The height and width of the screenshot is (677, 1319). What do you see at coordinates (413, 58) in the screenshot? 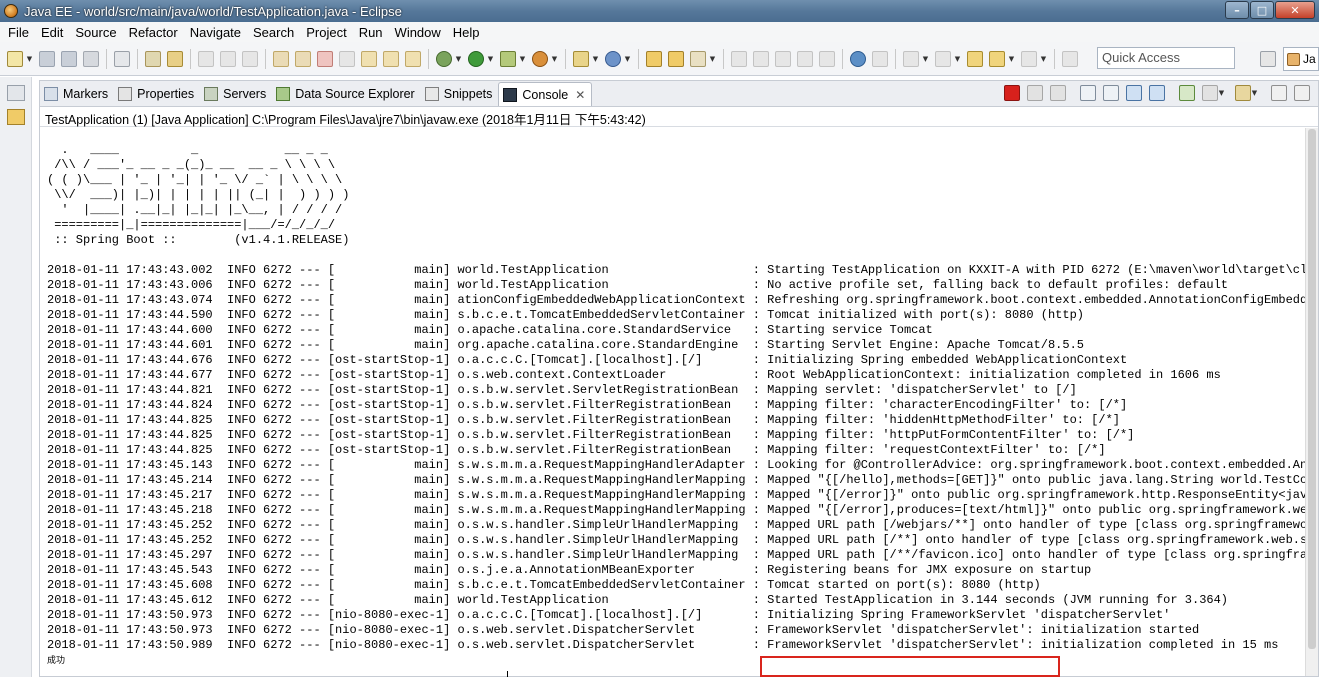
I see `step-return-icon` at bounding box center [413, 58].